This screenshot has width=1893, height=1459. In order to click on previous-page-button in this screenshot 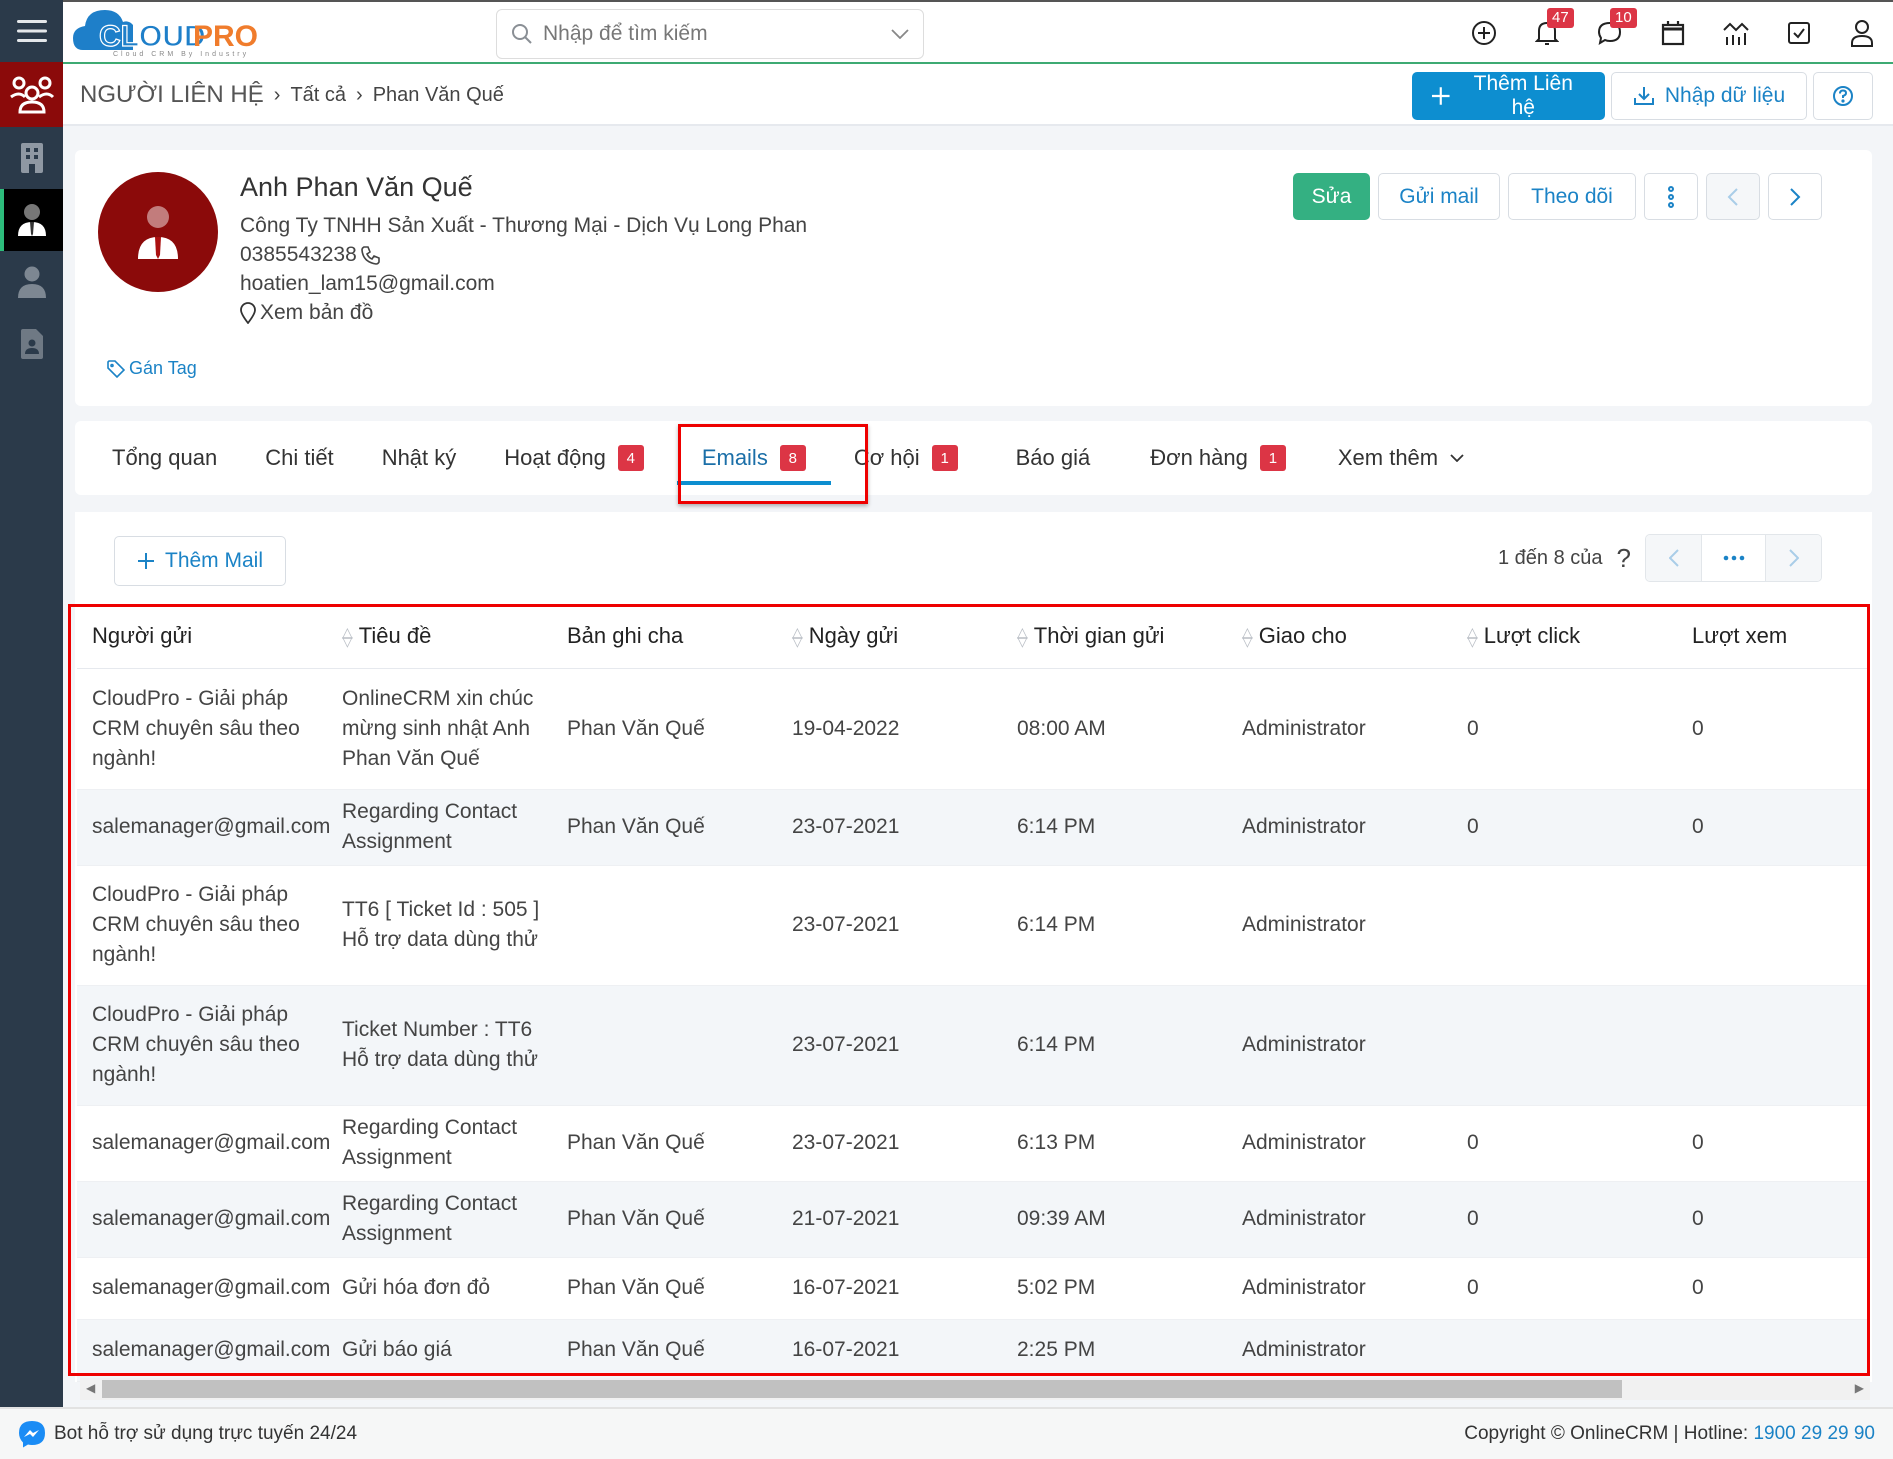, I will do `click(1673, 558)`.